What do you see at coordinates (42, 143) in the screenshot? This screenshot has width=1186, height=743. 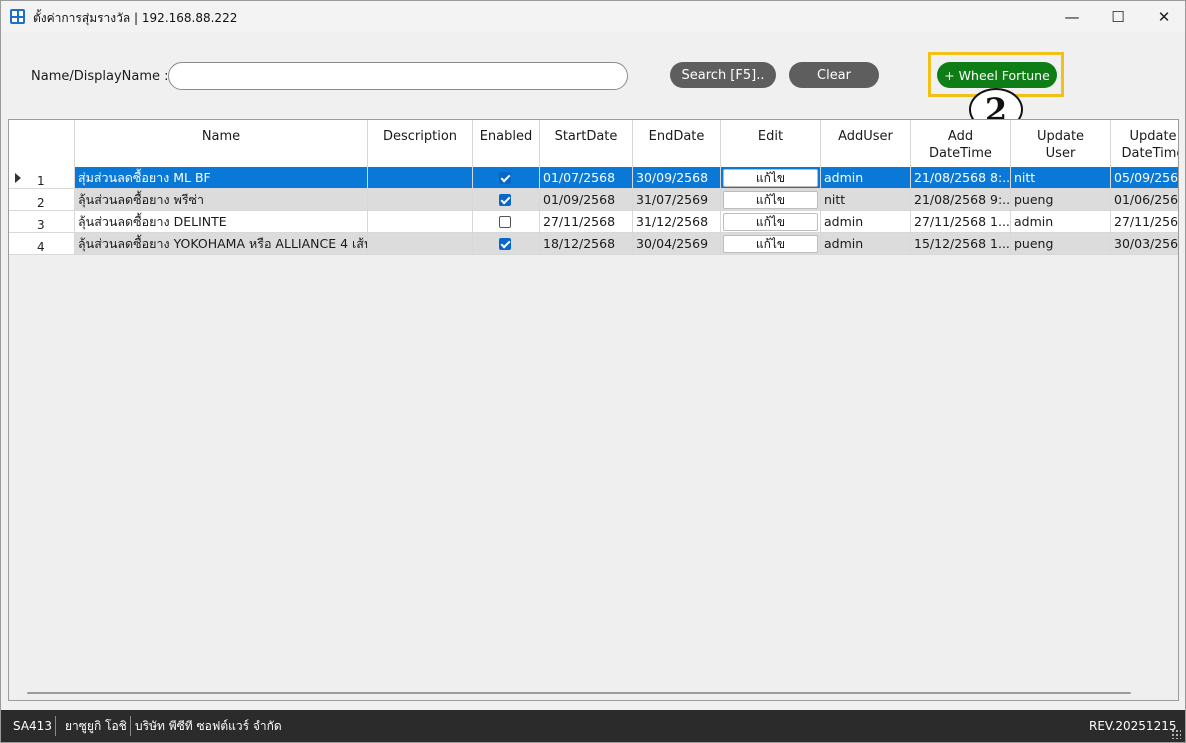 I see `row-header-corner` at bounding box center [42, 143].